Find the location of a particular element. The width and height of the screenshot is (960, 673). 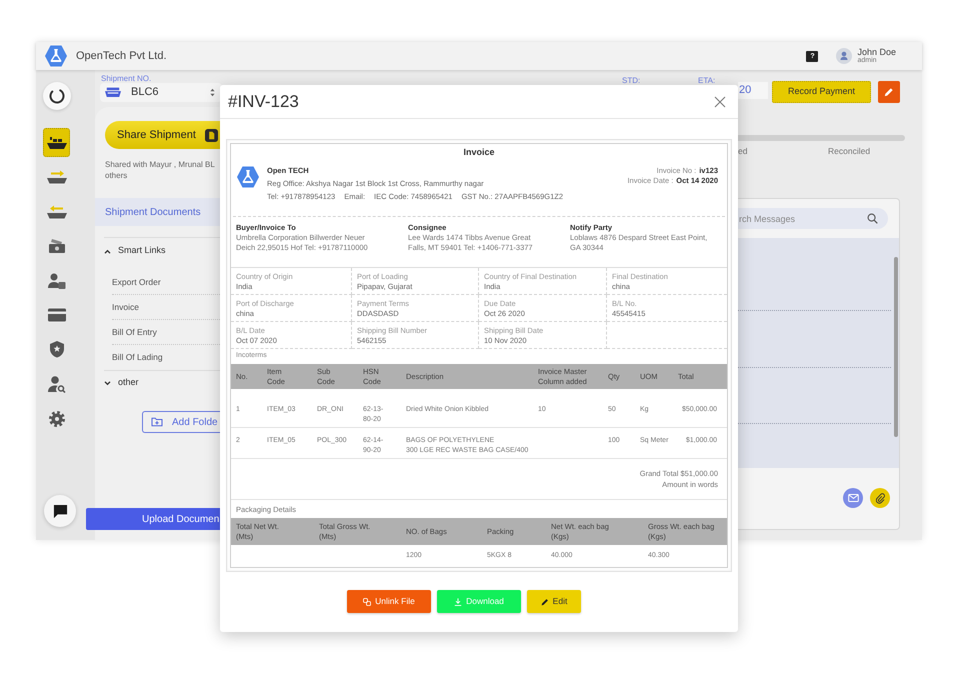

avatar-icon is located at coordinates (844, 56).